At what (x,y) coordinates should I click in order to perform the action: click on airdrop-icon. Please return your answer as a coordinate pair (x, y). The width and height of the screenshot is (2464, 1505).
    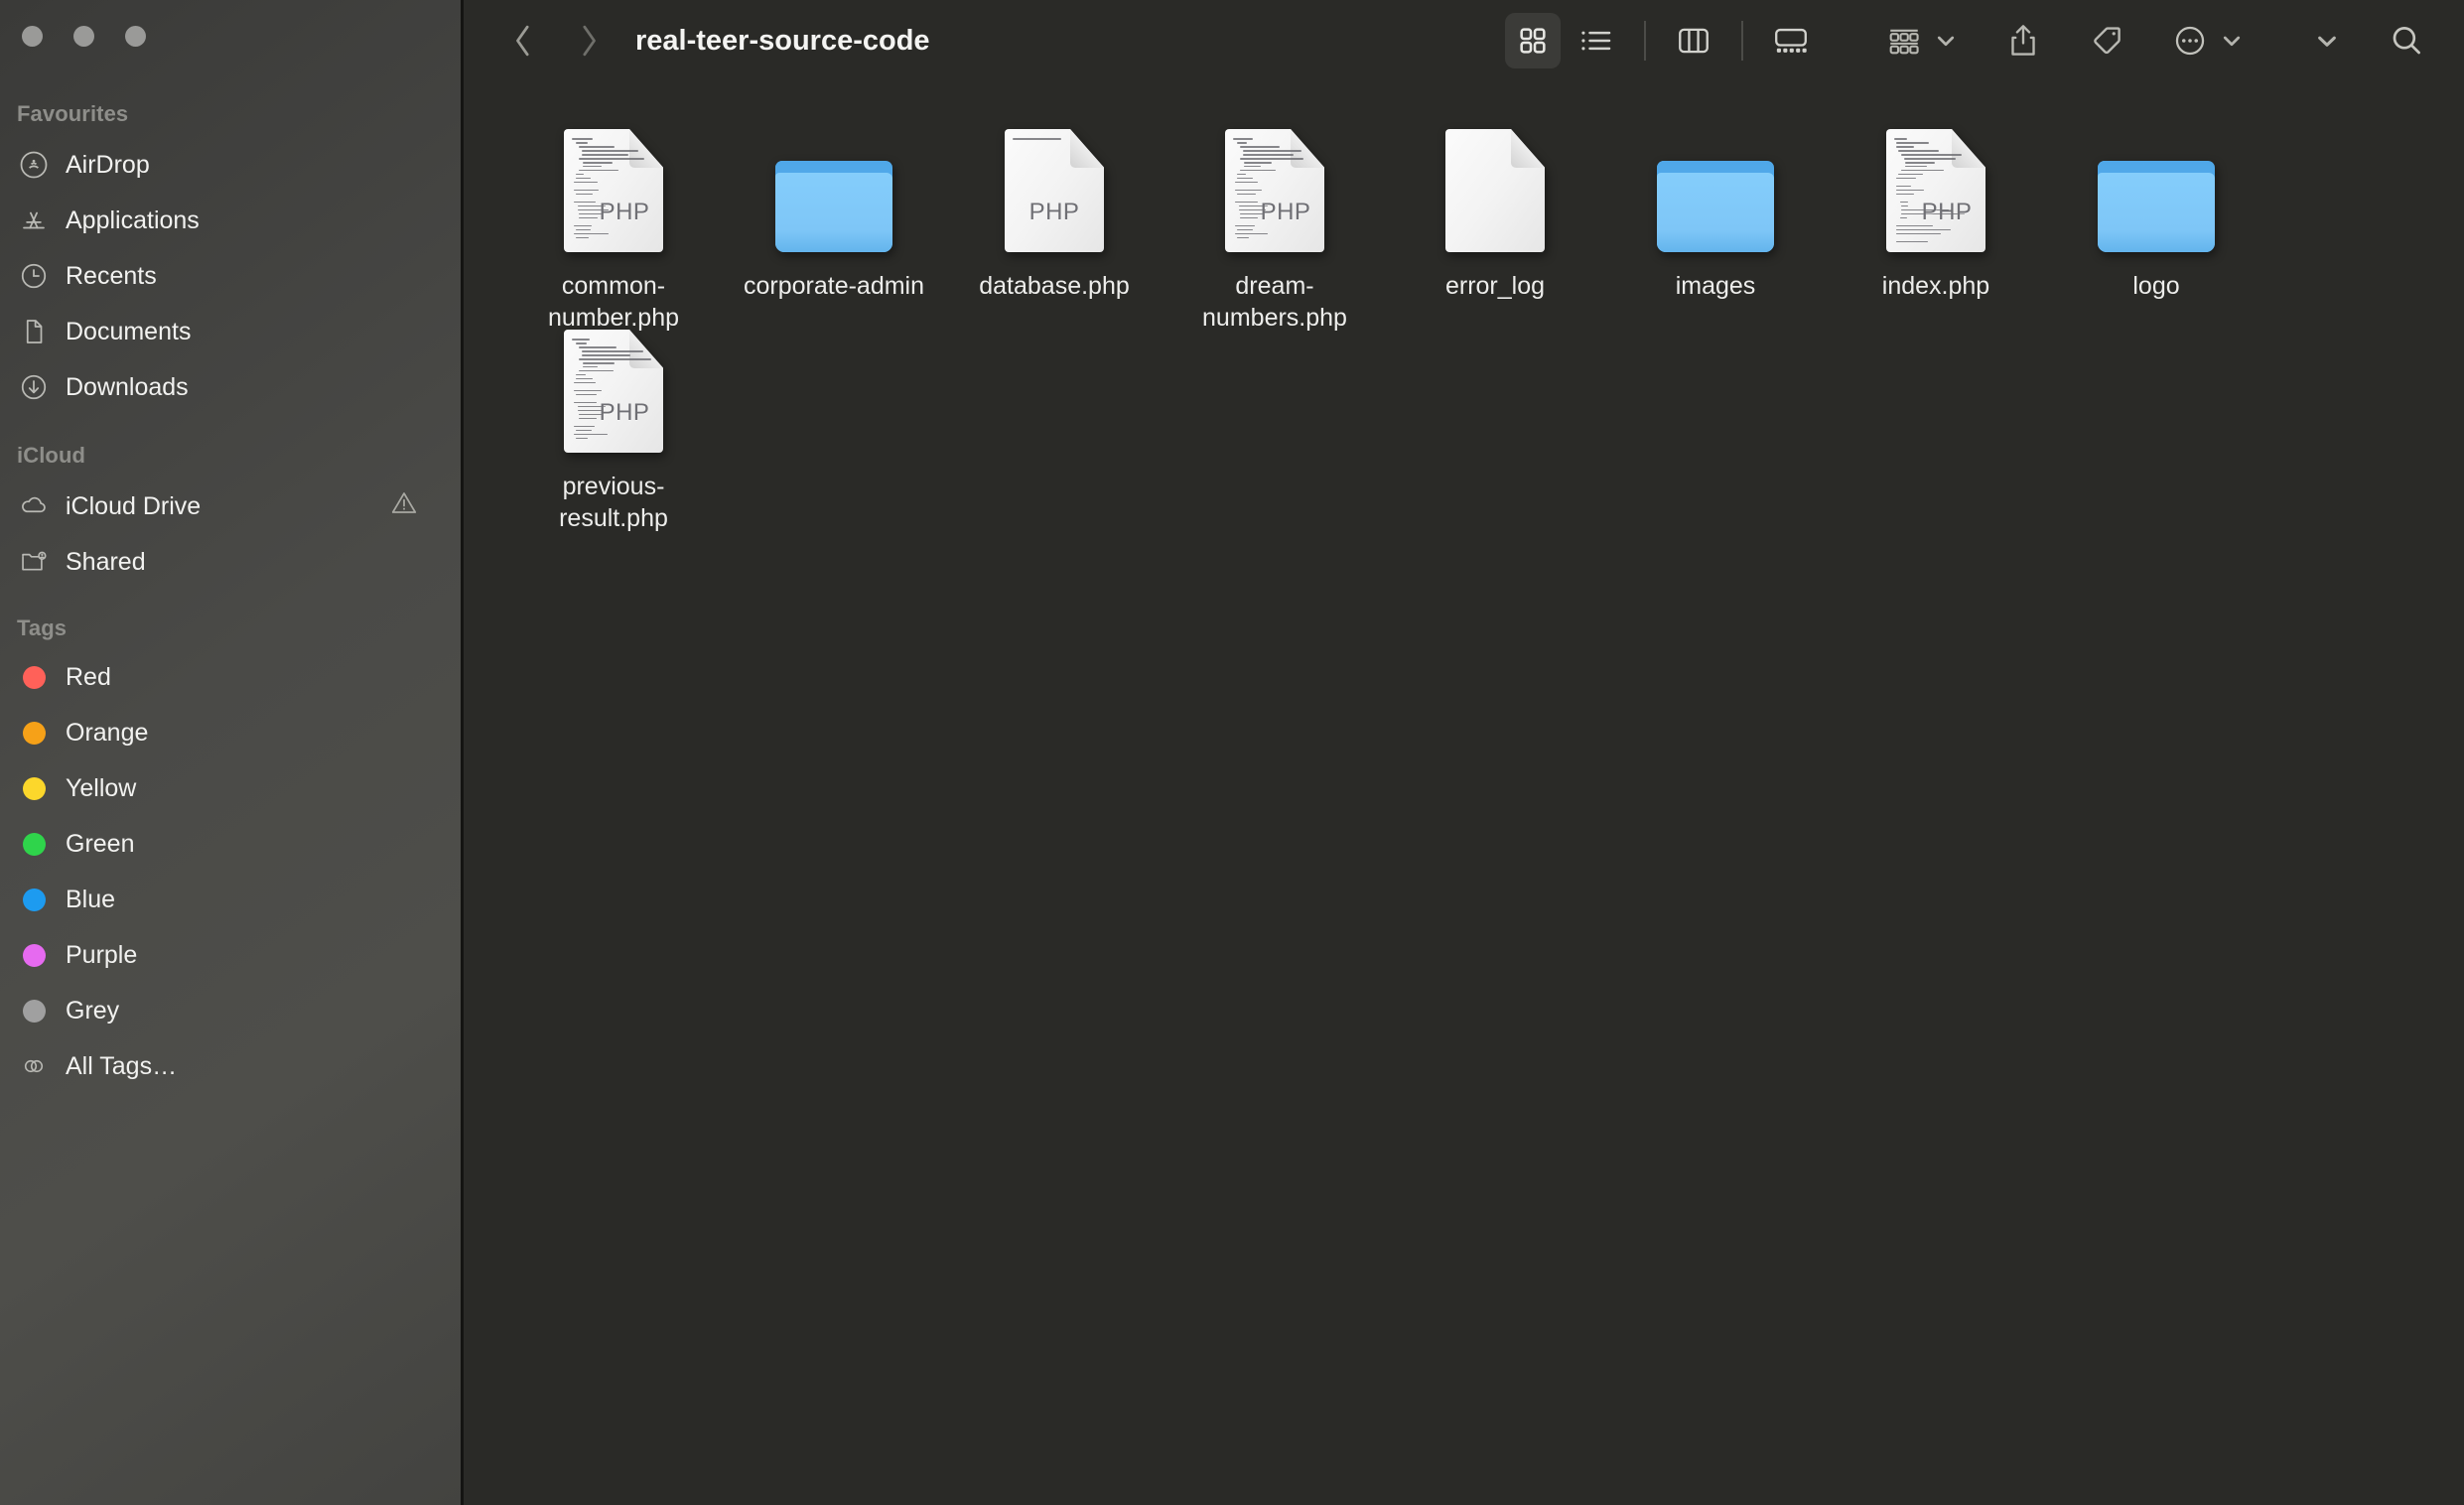
    Looking at the image, I should click on (34, 165).